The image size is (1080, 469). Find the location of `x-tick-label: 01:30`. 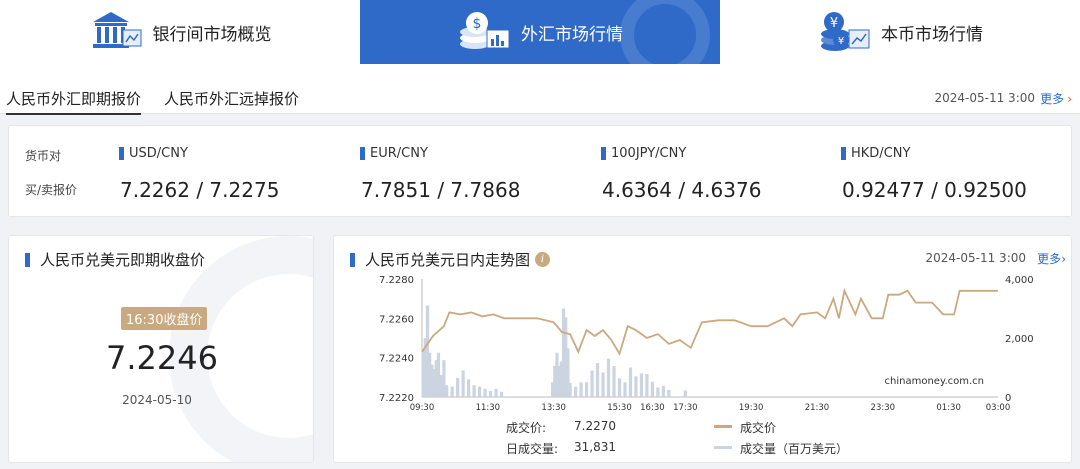

x-tick-label: 01:30 is located at coordinates (948, 408).